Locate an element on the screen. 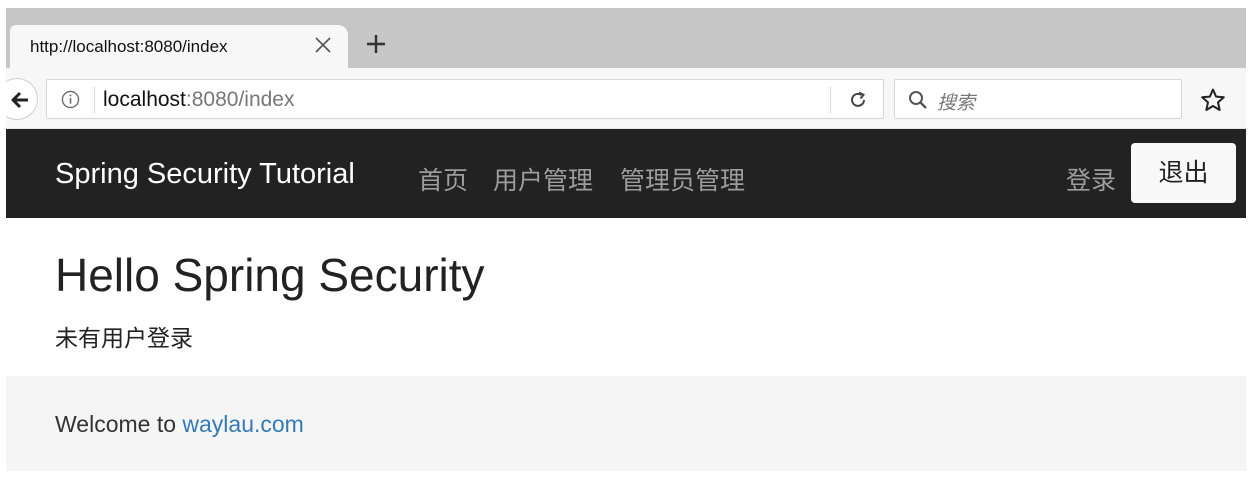 The image size is (1248, 486). url-path: :8080/index is located at coordinates (240, 99).